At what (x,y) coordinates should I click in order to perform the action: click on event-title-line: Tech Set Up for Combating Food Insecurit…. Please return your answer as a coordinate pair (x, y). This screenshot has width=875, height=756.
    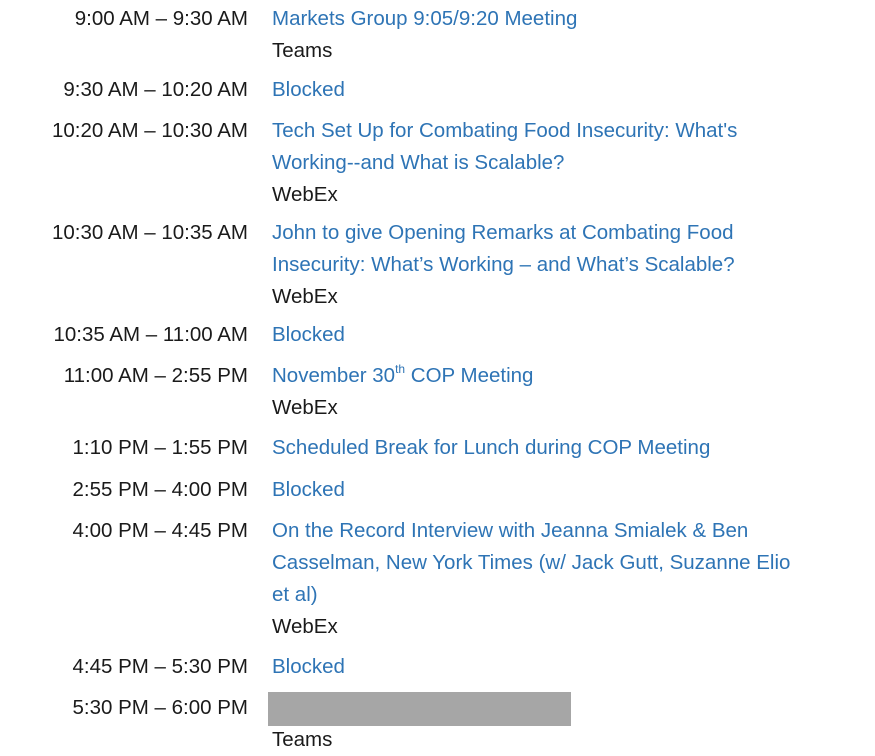
    Looking at the image, I should click on (505, 130).